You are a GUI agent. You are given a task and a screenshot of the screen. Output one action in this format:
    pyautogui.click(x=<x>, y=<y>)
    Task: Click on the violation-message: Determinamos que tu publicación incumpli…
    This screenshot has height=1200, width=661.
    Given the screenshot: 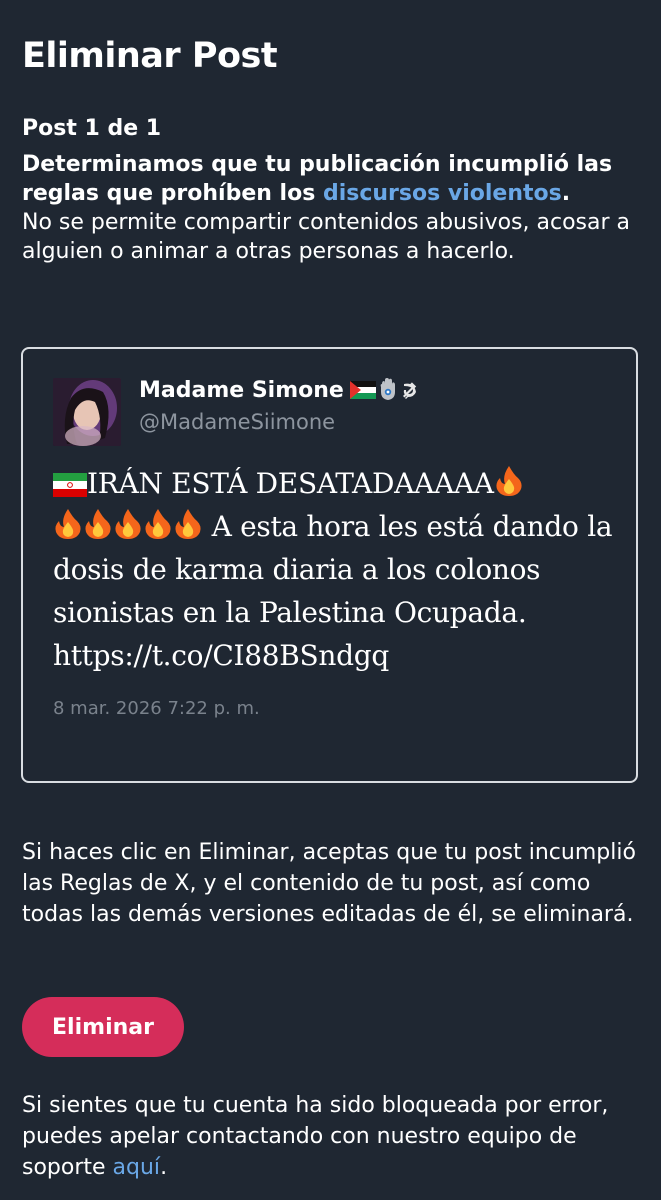 What is the action you would take?
    pyautogui.click(x=332, y=208)
    